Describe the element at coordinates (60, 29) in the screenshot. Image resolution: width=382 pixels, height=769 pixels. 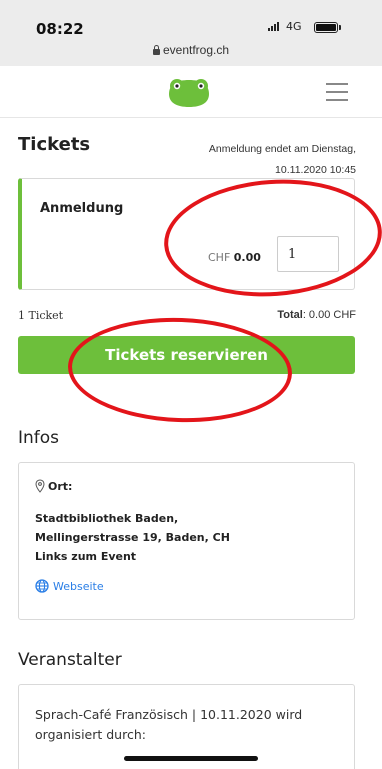
I see `clock: 08:22` at that location.